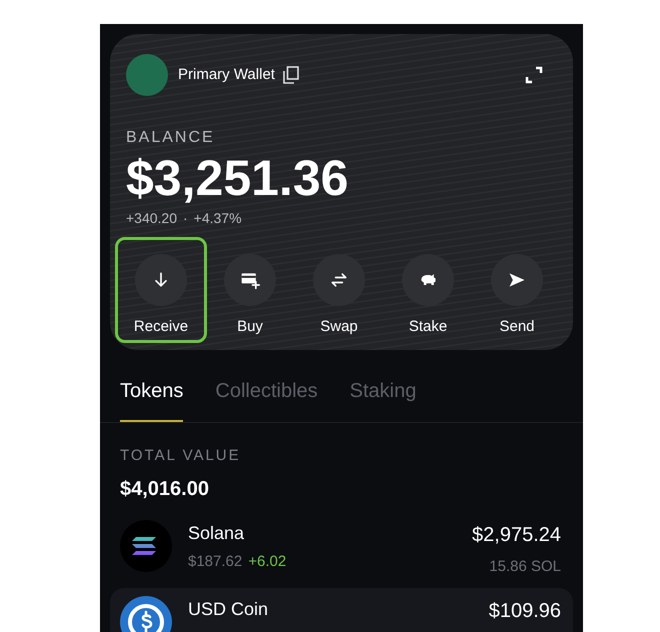 This screenshot has width=660, height=632. Describe the element at coordinates (341, 549) in the screenshot. I see `token-row: Solana $187.62 +6.02 $2,975.24 15.86 SOL` at that location.